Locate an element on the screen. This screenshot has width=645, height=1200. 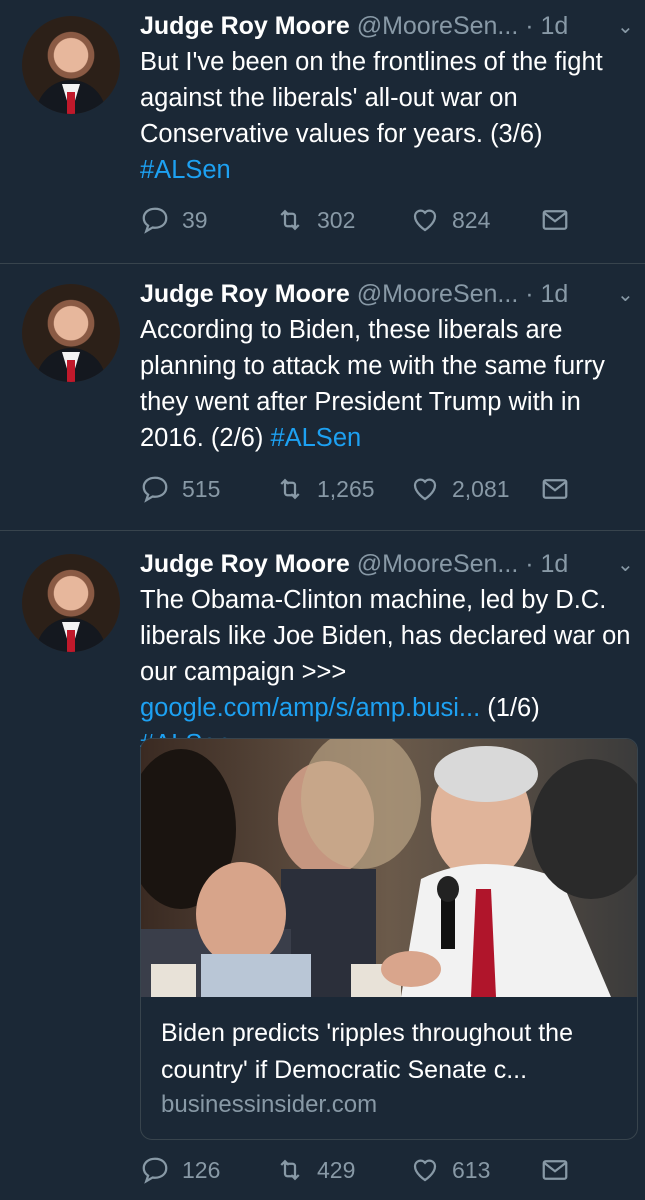
like-button: 613 is located at coordinates (450, 1170).